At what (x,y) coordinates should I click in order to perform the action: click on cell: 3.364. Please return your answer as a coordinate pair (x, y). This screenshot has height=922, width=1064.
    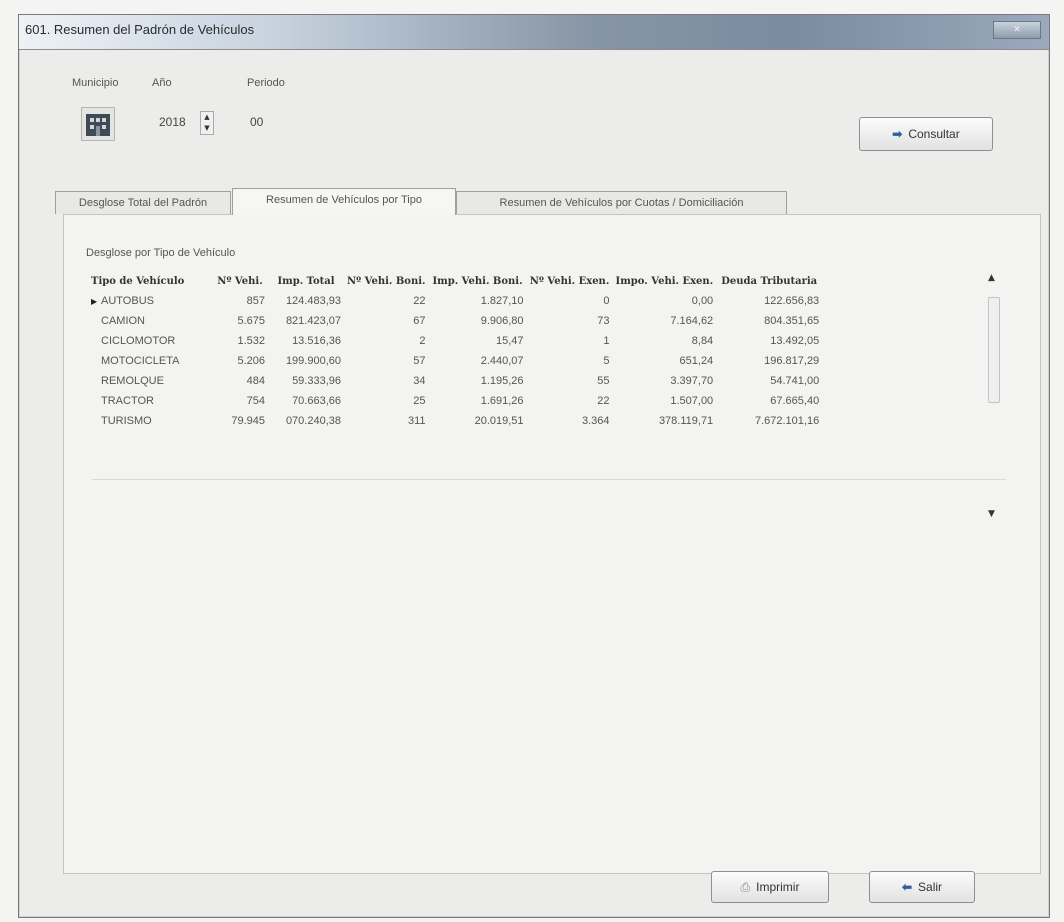
    Looking at the image, I should click on (596, 421).